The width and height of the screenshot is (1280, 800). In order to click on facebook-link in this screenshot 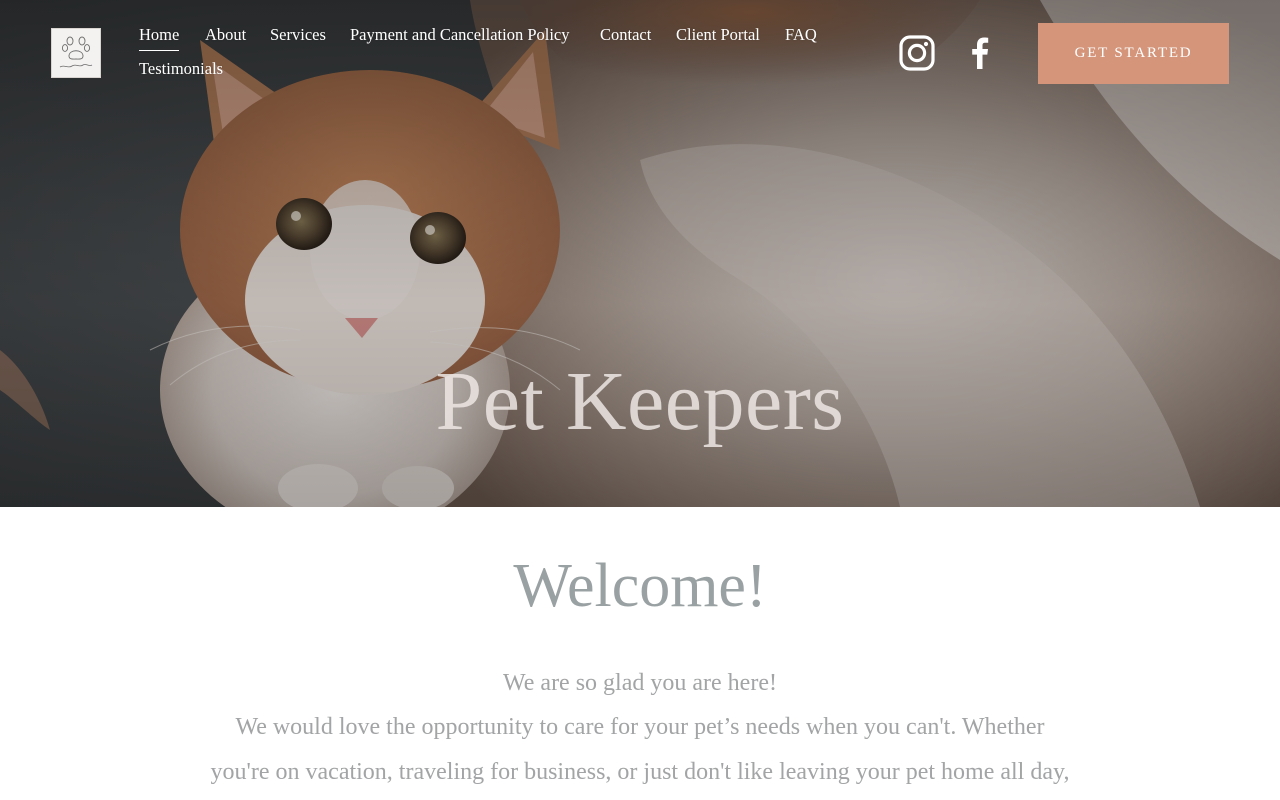, I will do `click(980, 53)`.